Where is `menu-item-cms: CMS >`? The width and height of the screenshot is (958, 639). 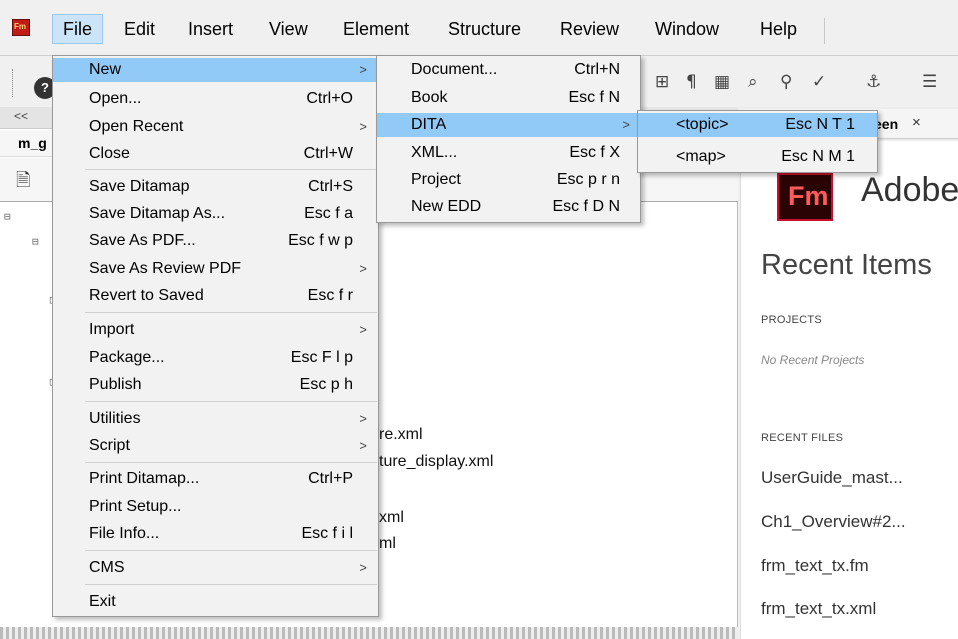 menu-item-cms: CMS > is located at coordinates (215, 568).